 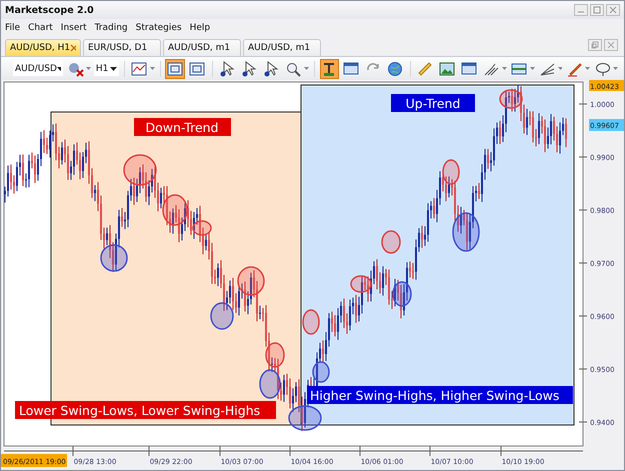 What do you see at coordinates (40, 27) in the screenshot?
I see `menu-item: Chart` at bounding box center [40, 27].